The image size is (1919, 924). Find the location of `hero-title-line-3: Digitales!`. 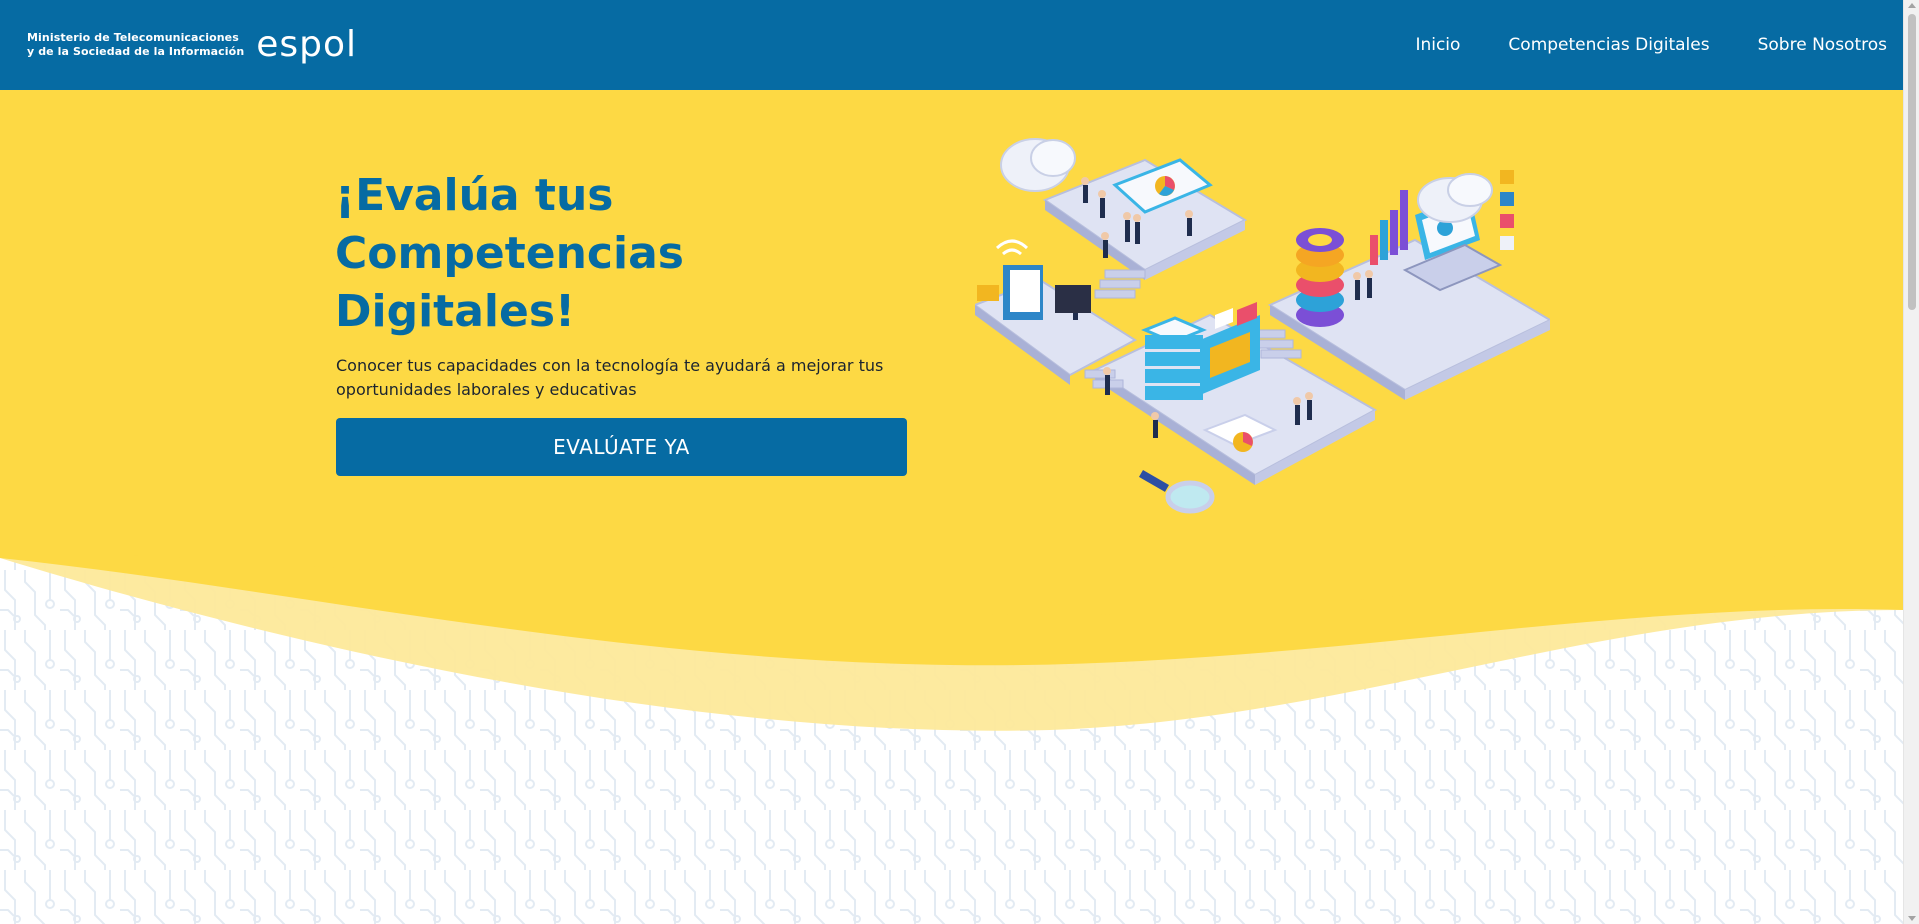

hero-title-line-3: Digitales! is located at coordinates (455, 311).